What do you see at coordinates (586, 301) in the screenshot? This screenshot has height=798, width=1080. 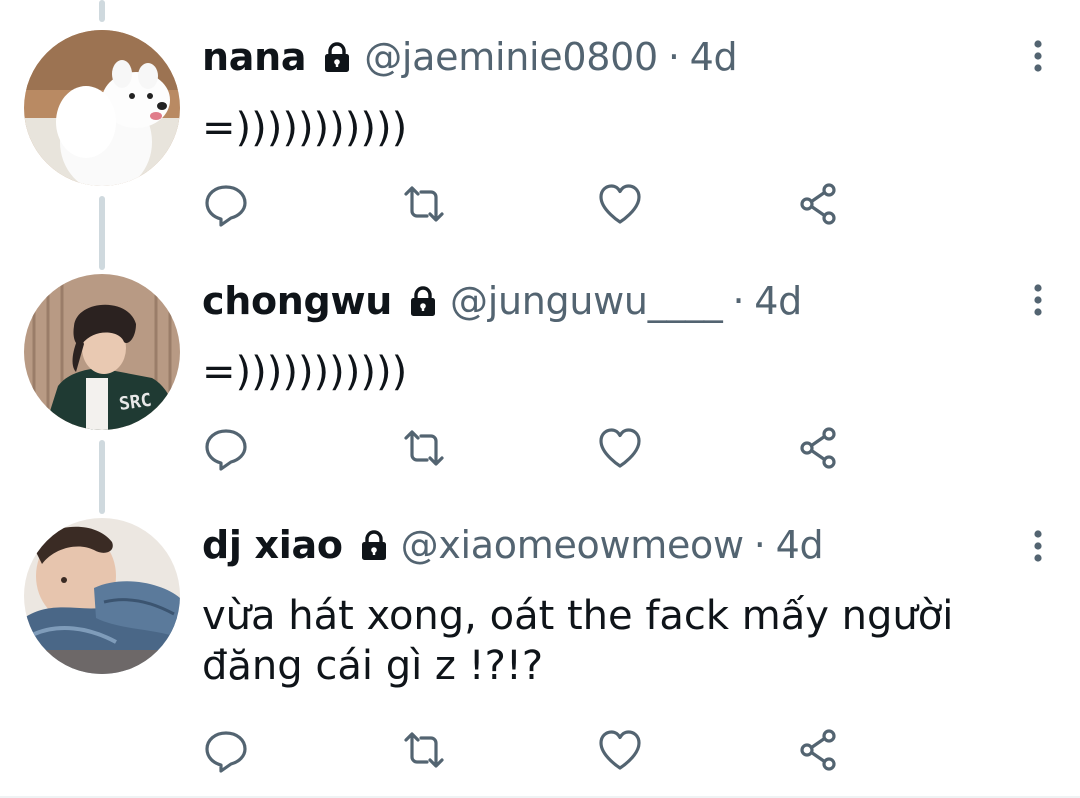 I see `user-handle: @junguwu____` at bounding box center [586, 301].